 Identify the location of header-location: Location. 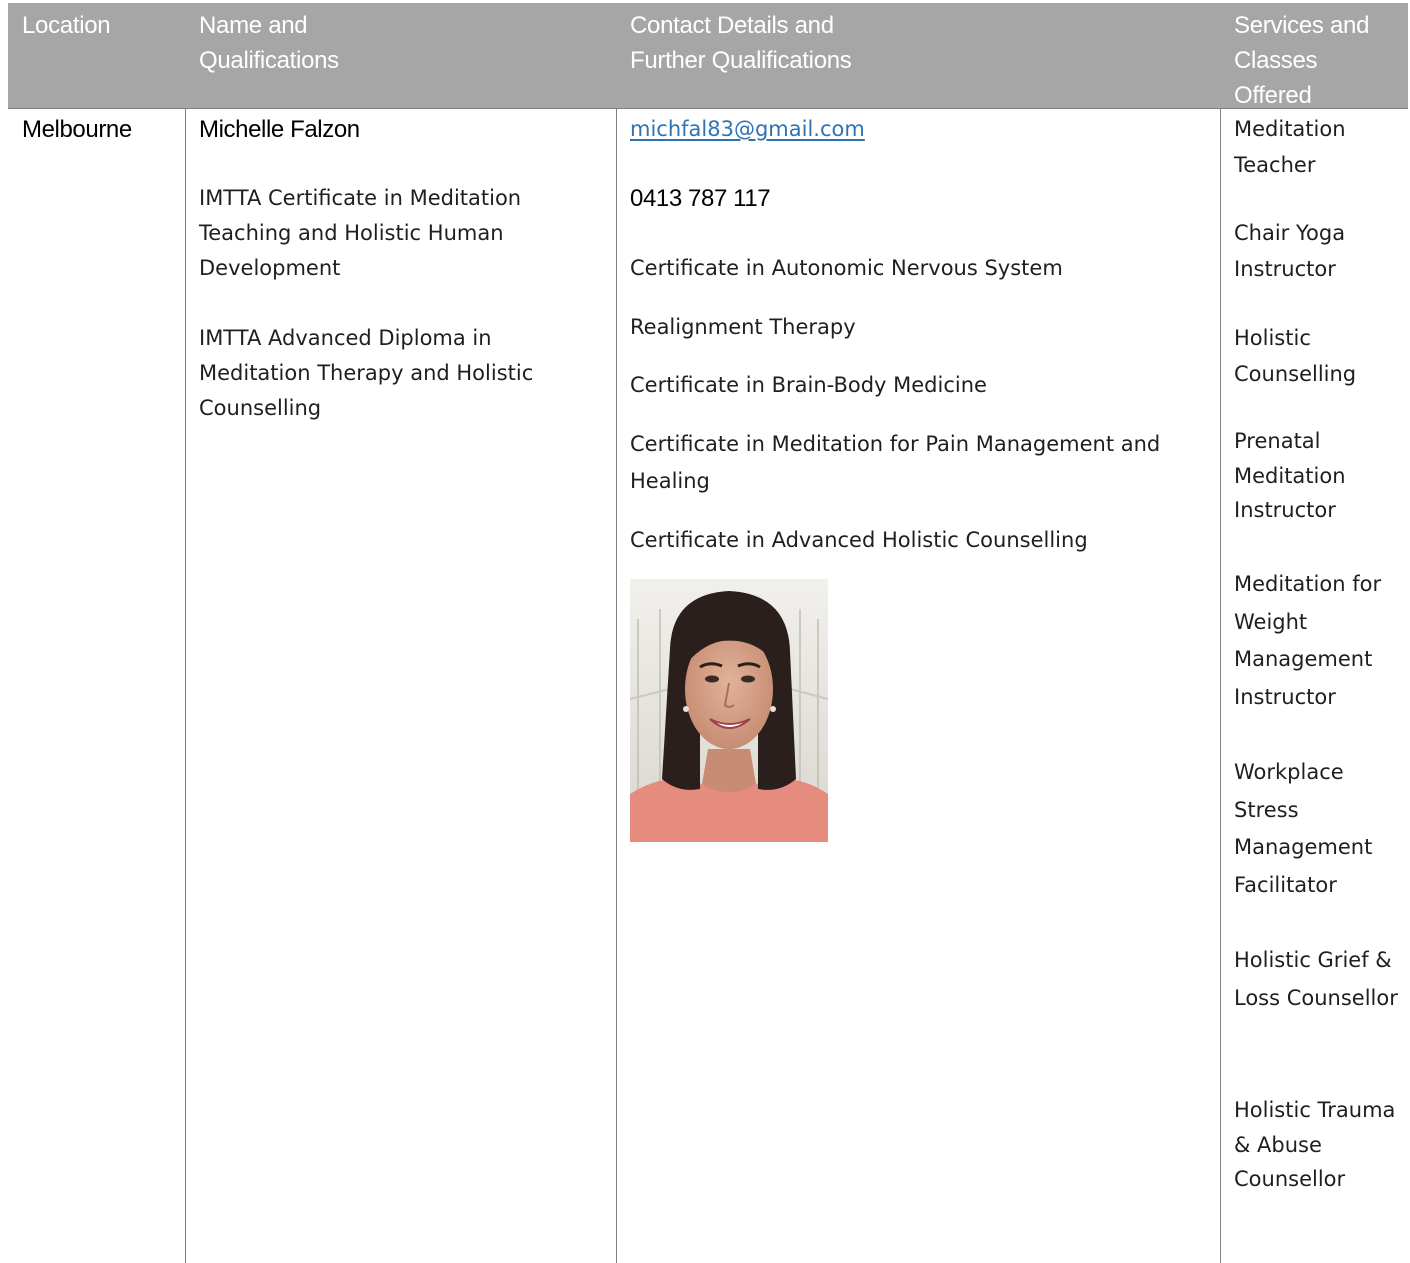
(66, 25).